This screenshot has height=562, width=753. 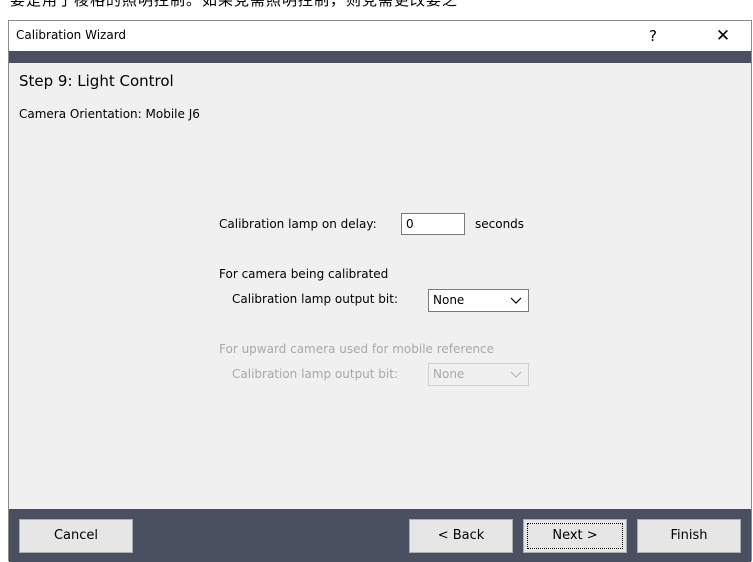 What do you see at coordinates (478, 300) in the screenshot?
I see `calibrated-output-select: None` at bounding box center [478, 300].